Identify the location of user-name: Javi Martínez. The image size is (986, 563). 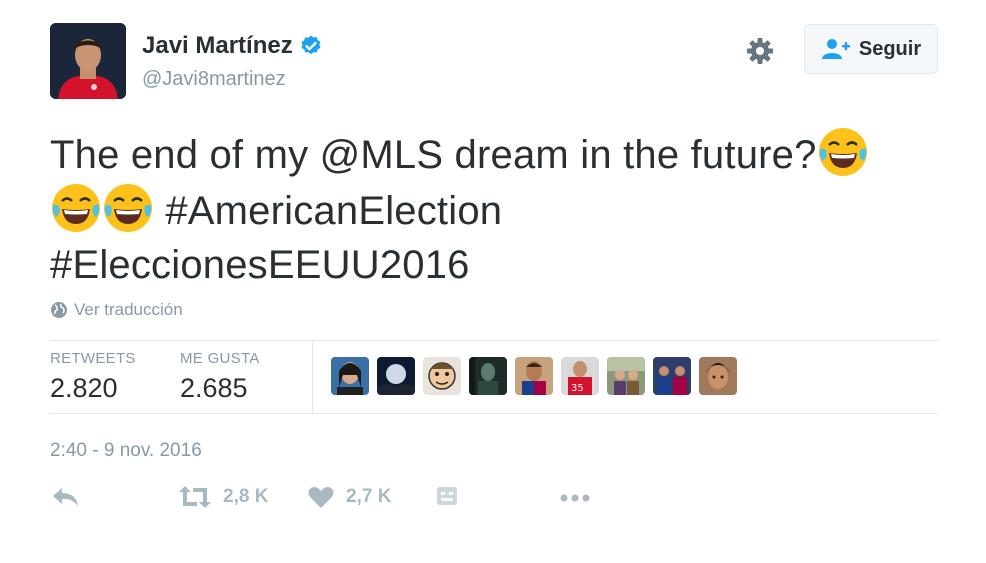
(232, 46).